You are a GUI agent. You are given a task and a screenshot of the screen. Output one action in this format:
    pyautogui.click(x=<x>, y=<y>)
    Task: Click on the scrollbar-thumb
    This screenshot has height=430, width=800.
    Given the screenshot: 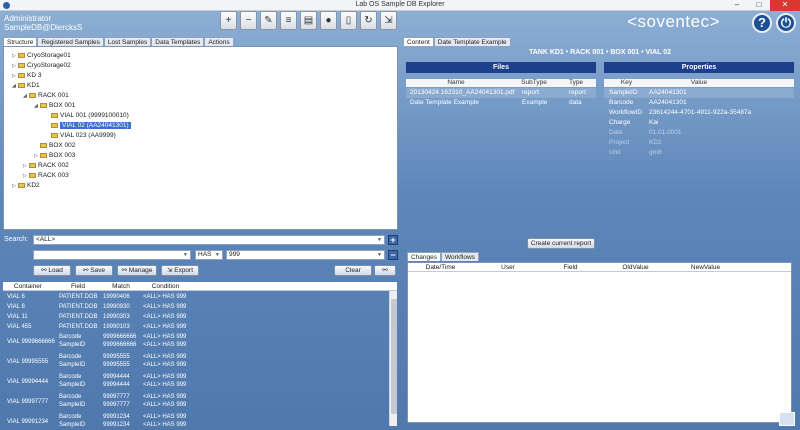 What is the action you would take?
    pyautogui.click(x=394, y=356)
    